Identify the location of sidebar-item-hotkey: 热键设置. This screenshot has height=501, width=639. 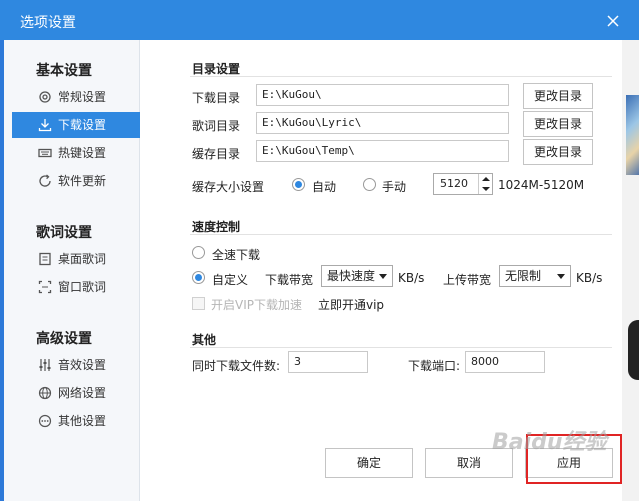
(76, 153).